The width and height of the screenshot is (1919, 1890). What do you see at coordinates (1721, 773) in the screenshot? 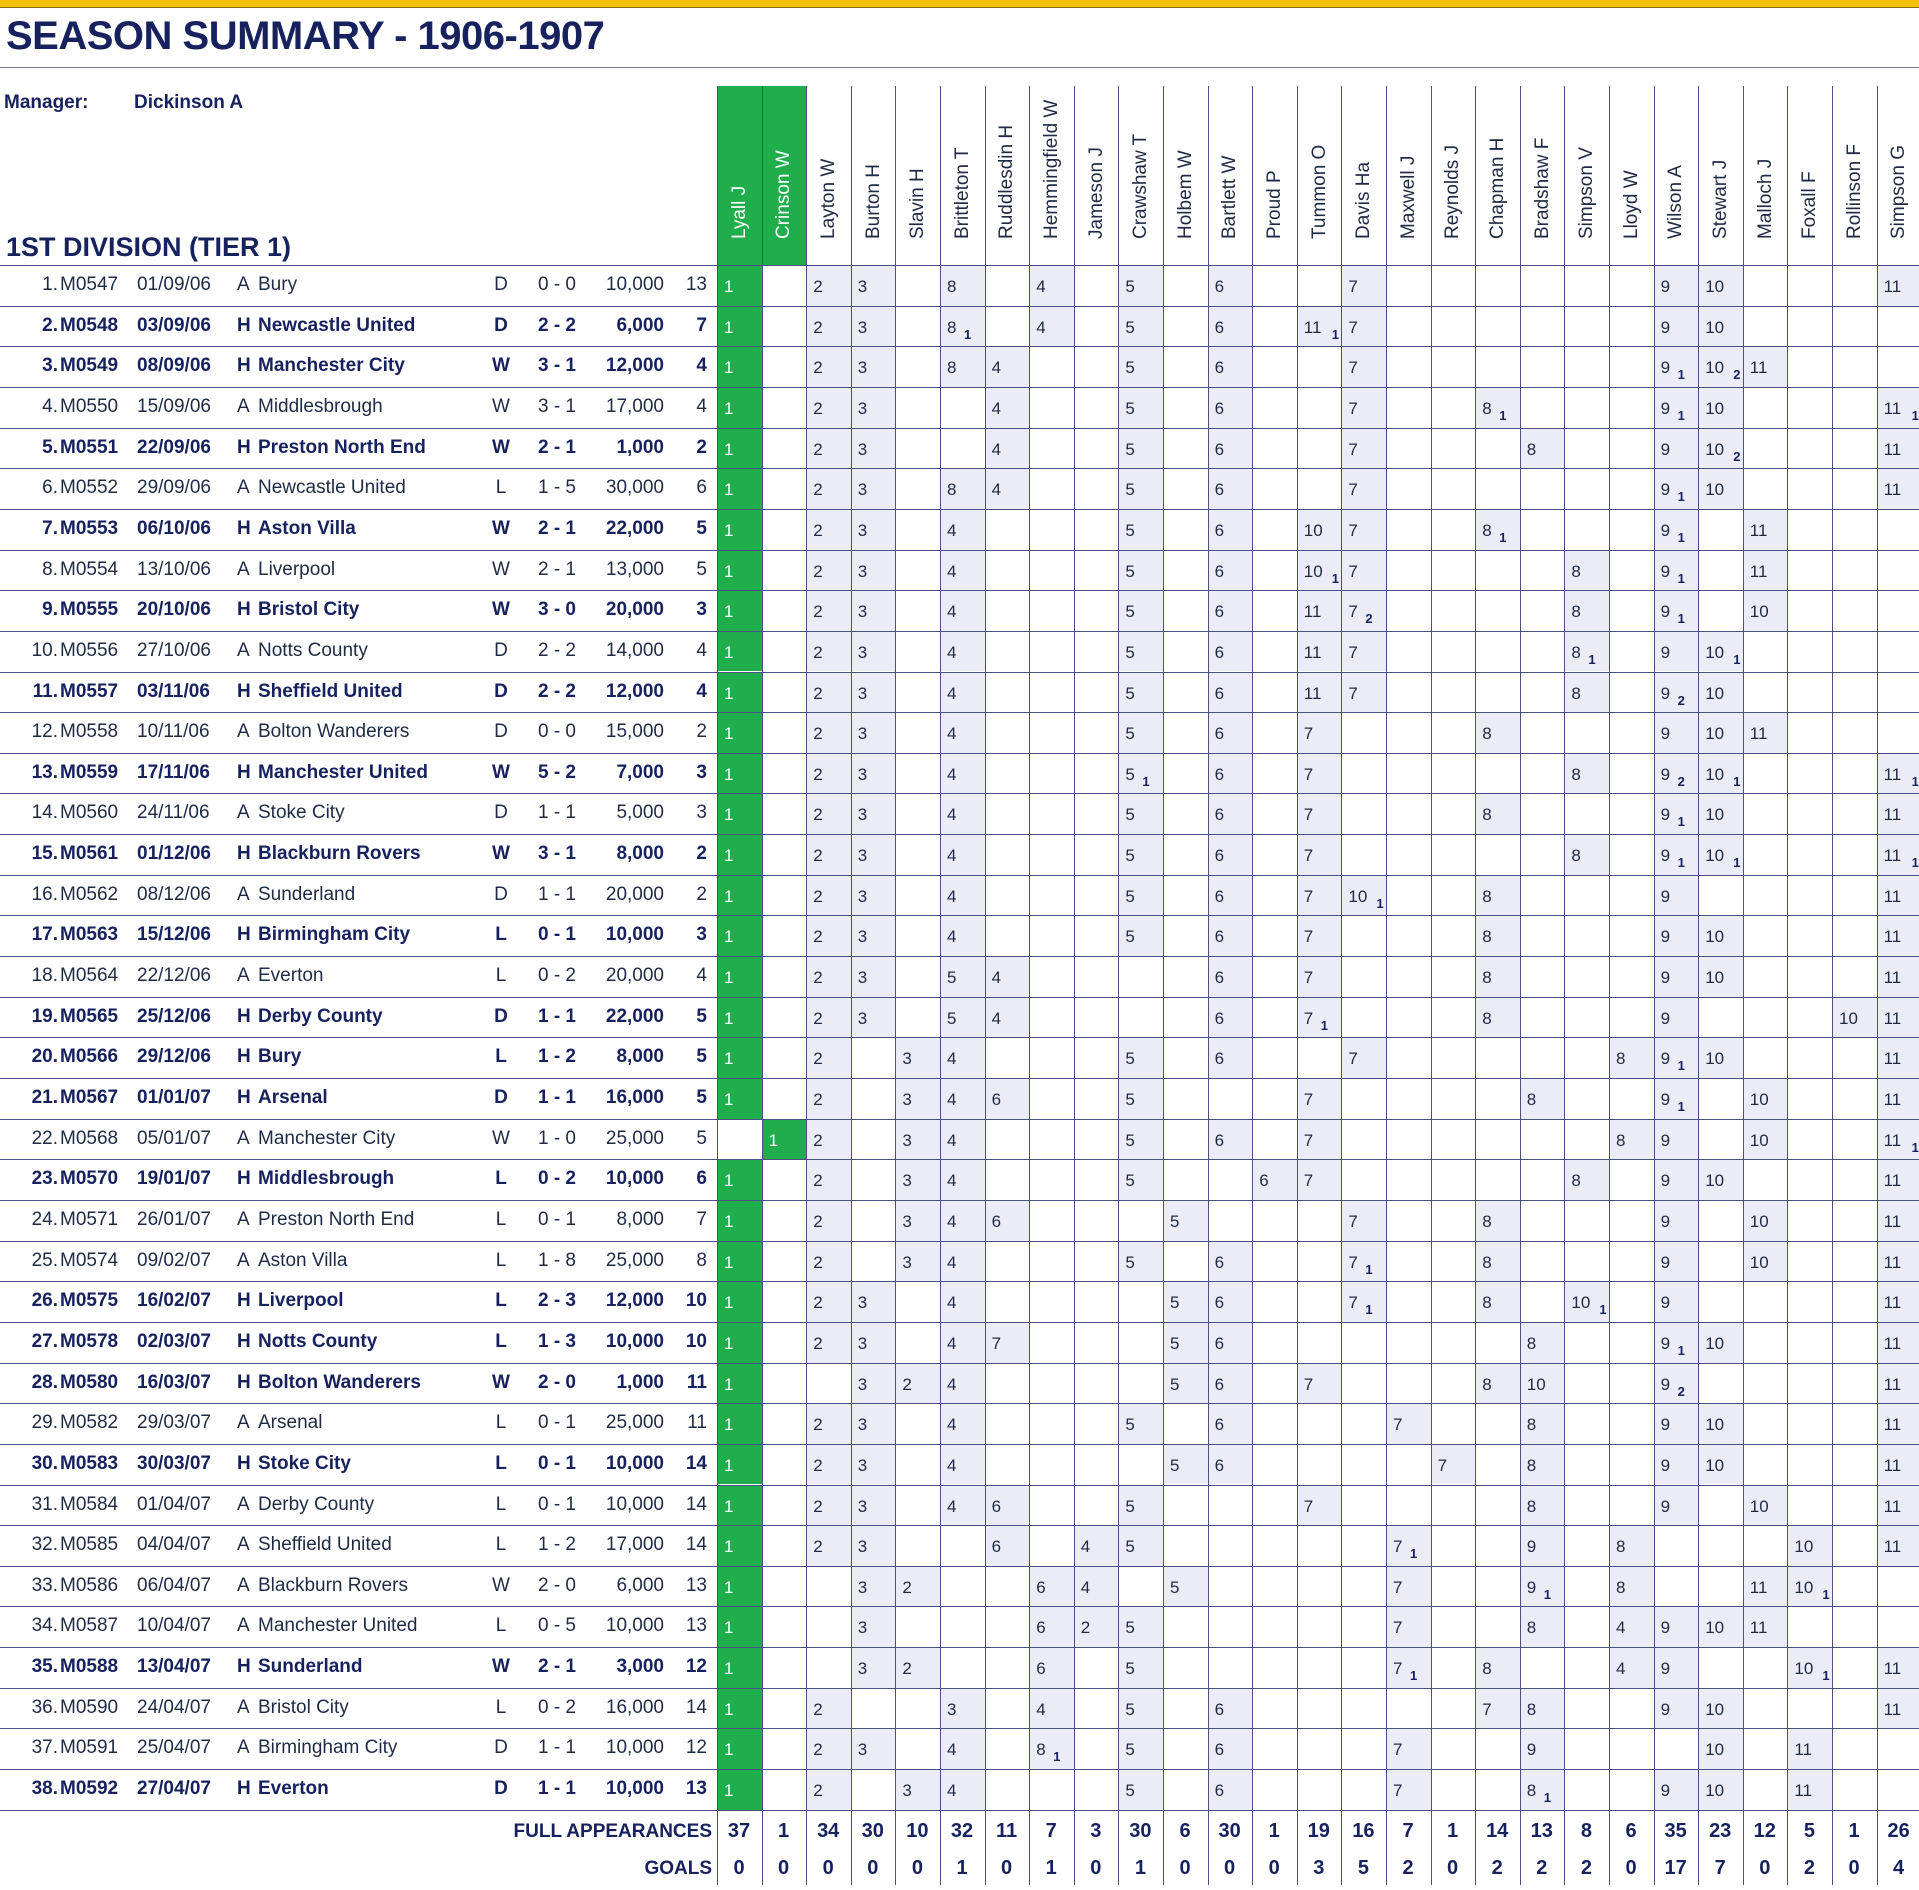
I see `appearance-cell: 10 1` at bounding box center [1721, 773].